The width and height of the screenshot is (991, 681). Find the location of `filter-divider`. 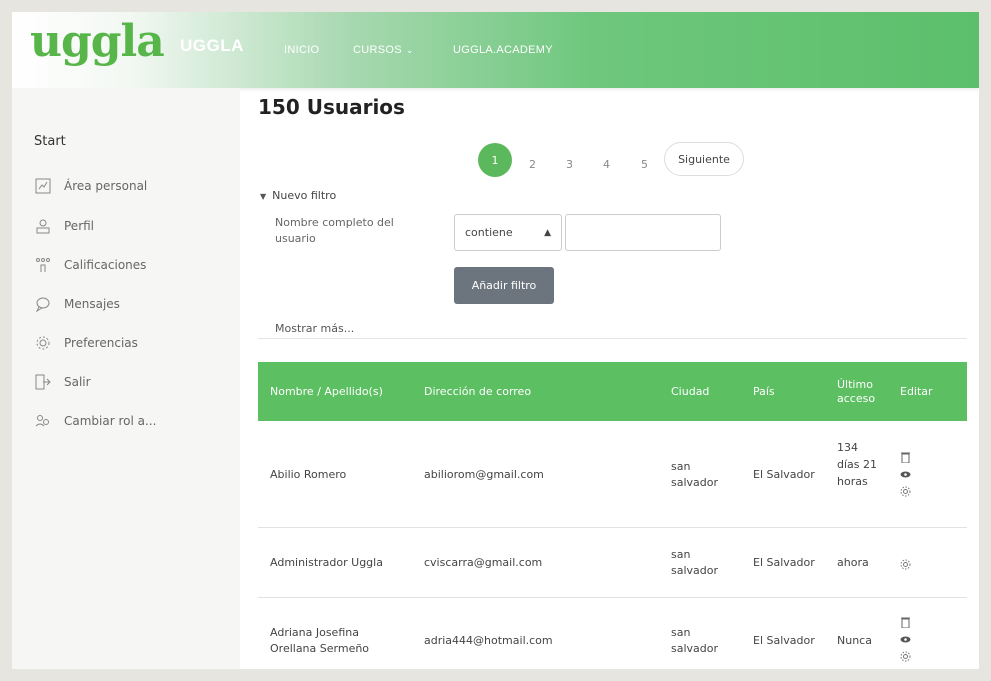

filter-divider is located at coordinates (612, 338).